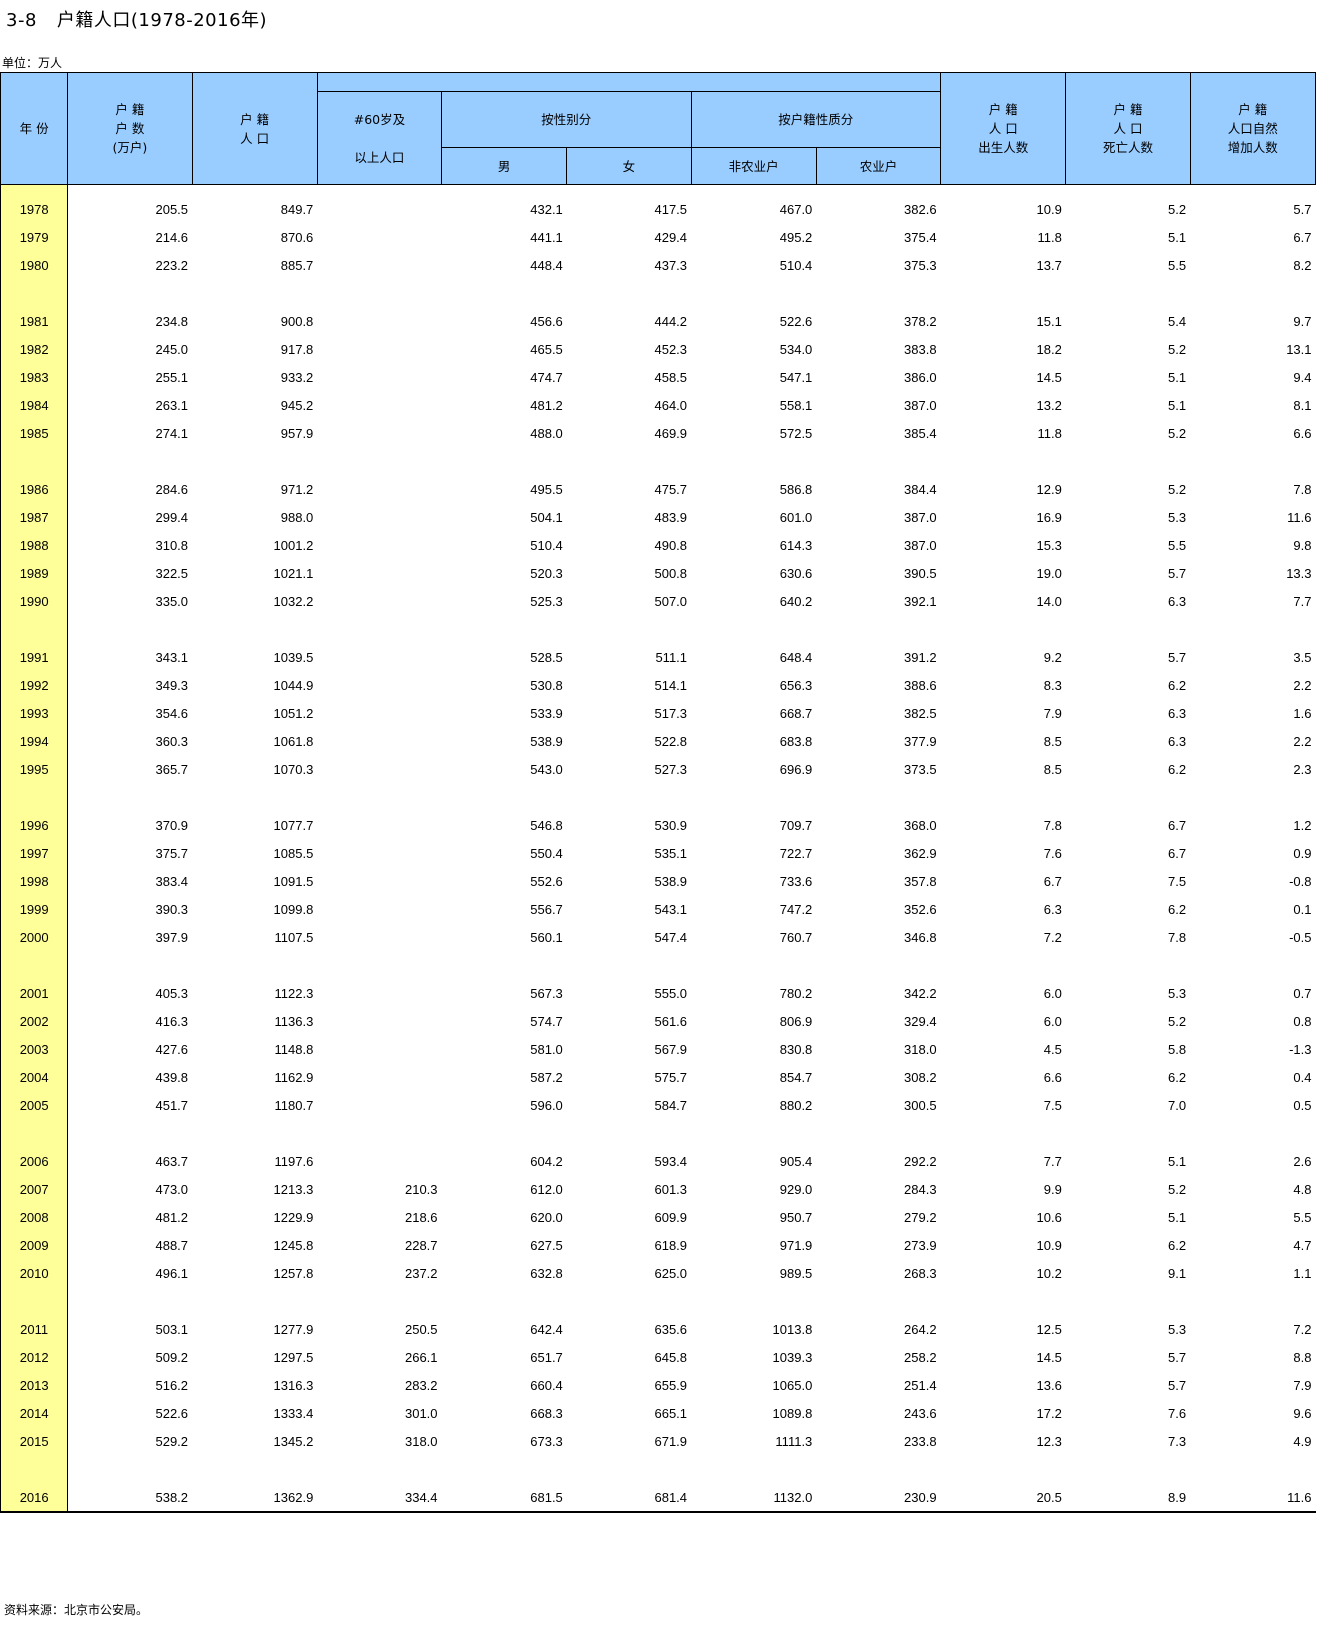  I want to click on cell-deaths: 5.8, so click(1177, 1049).